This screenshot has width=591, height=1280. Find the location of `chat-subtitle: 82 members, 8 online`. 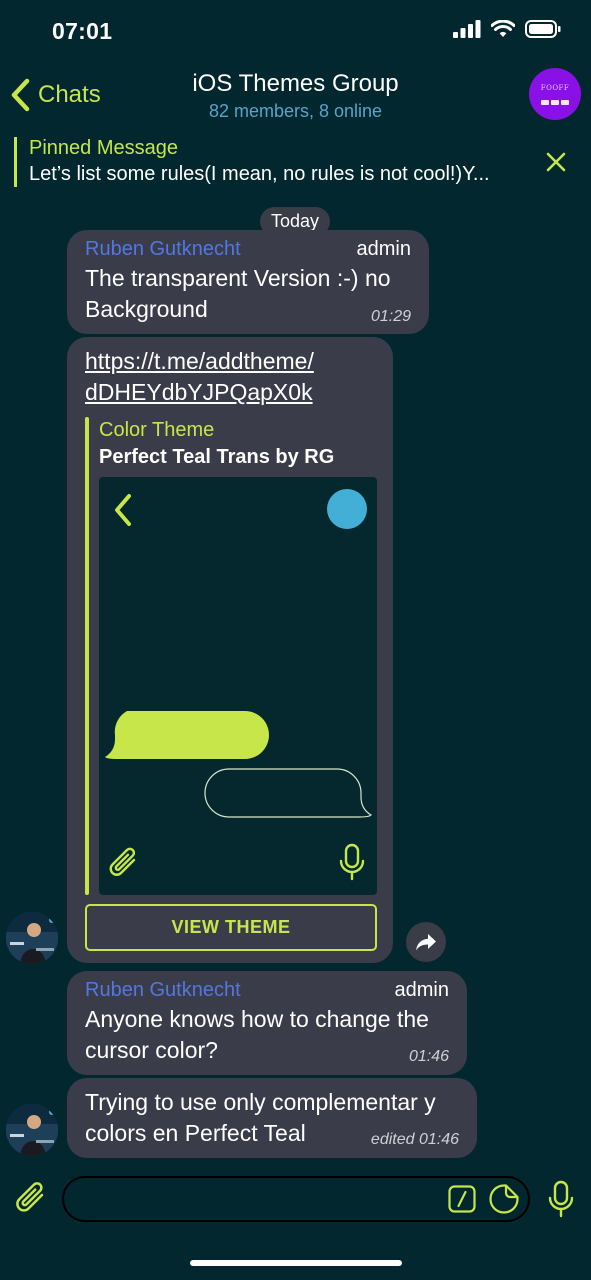

chat-subtitle: 82 members, 8 online is located at coordinates (295, 111).